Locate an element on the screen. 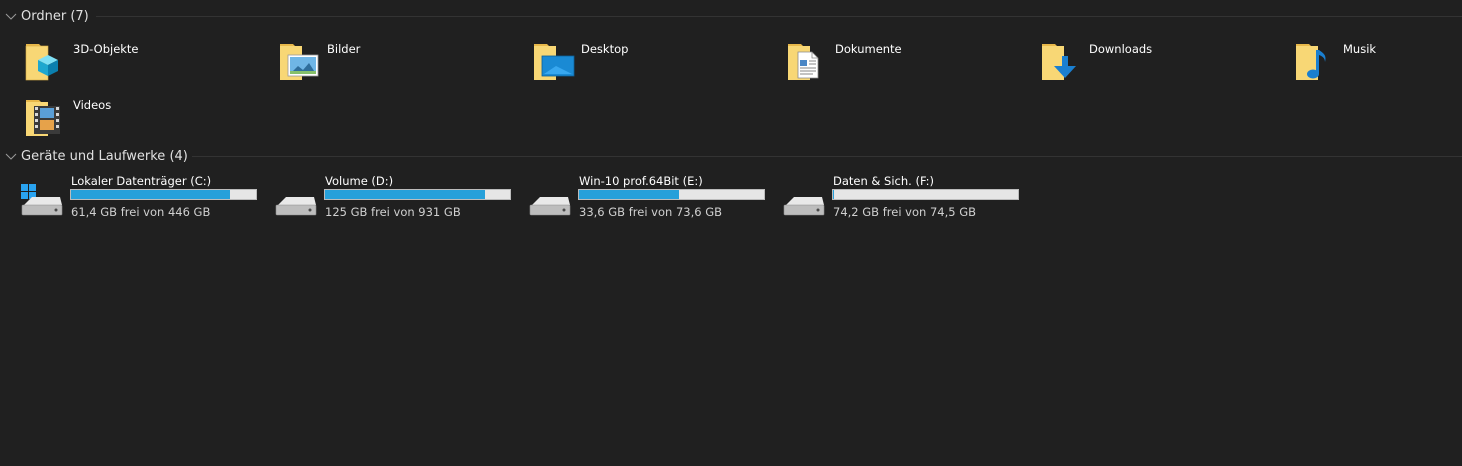 The height and width of the screenshot is (466, 1462). drive-free-space: 125 GB frei von 931 GB is located at coordinates (393, 212).